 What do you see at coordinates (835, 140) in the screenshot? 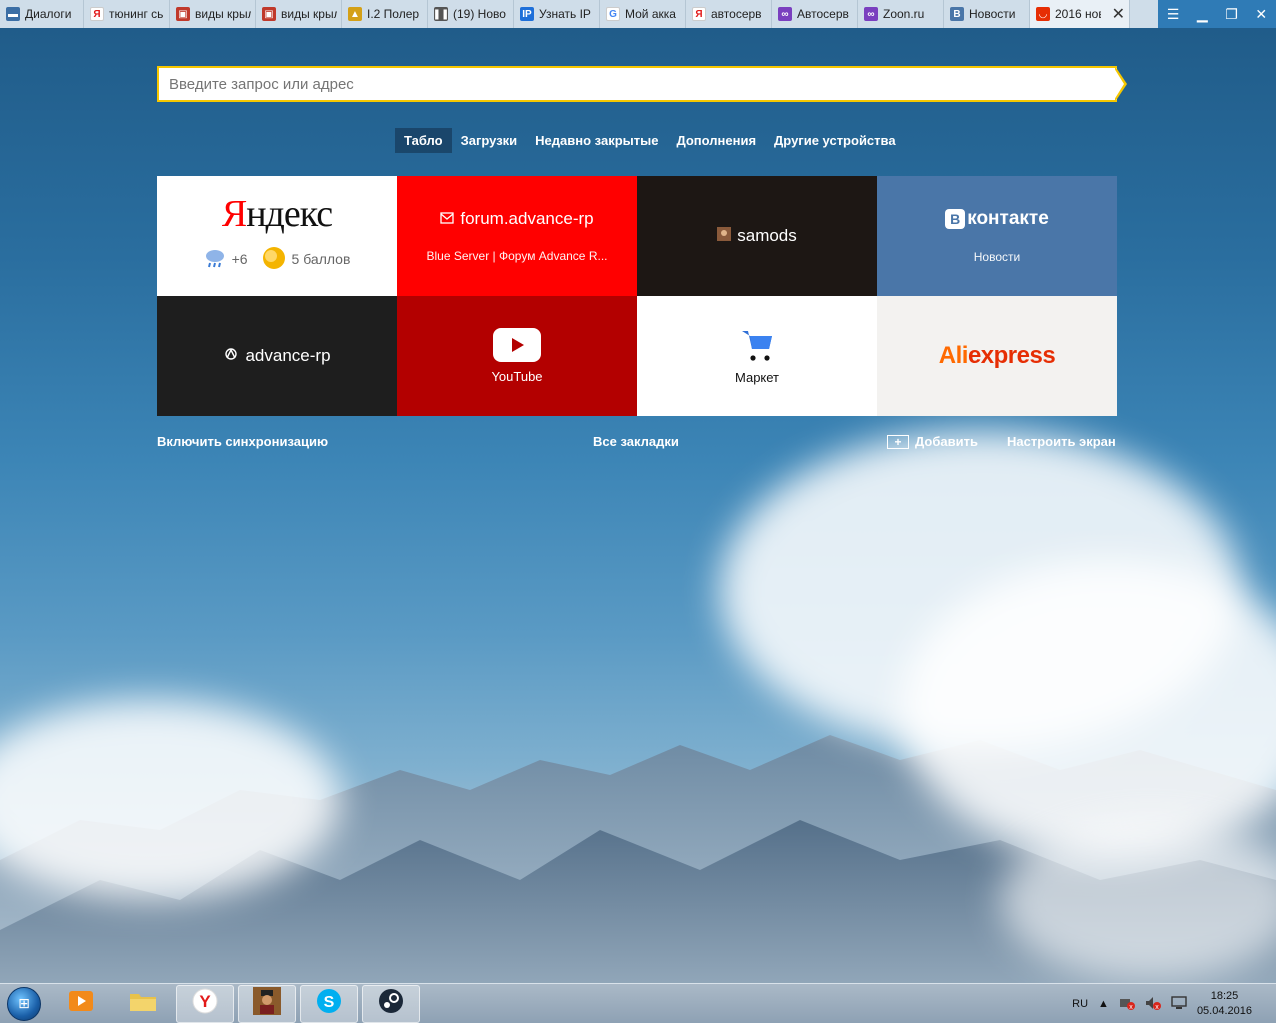
I see `nav-other-devices: Другие устройства` at bounding box center [835, 140].